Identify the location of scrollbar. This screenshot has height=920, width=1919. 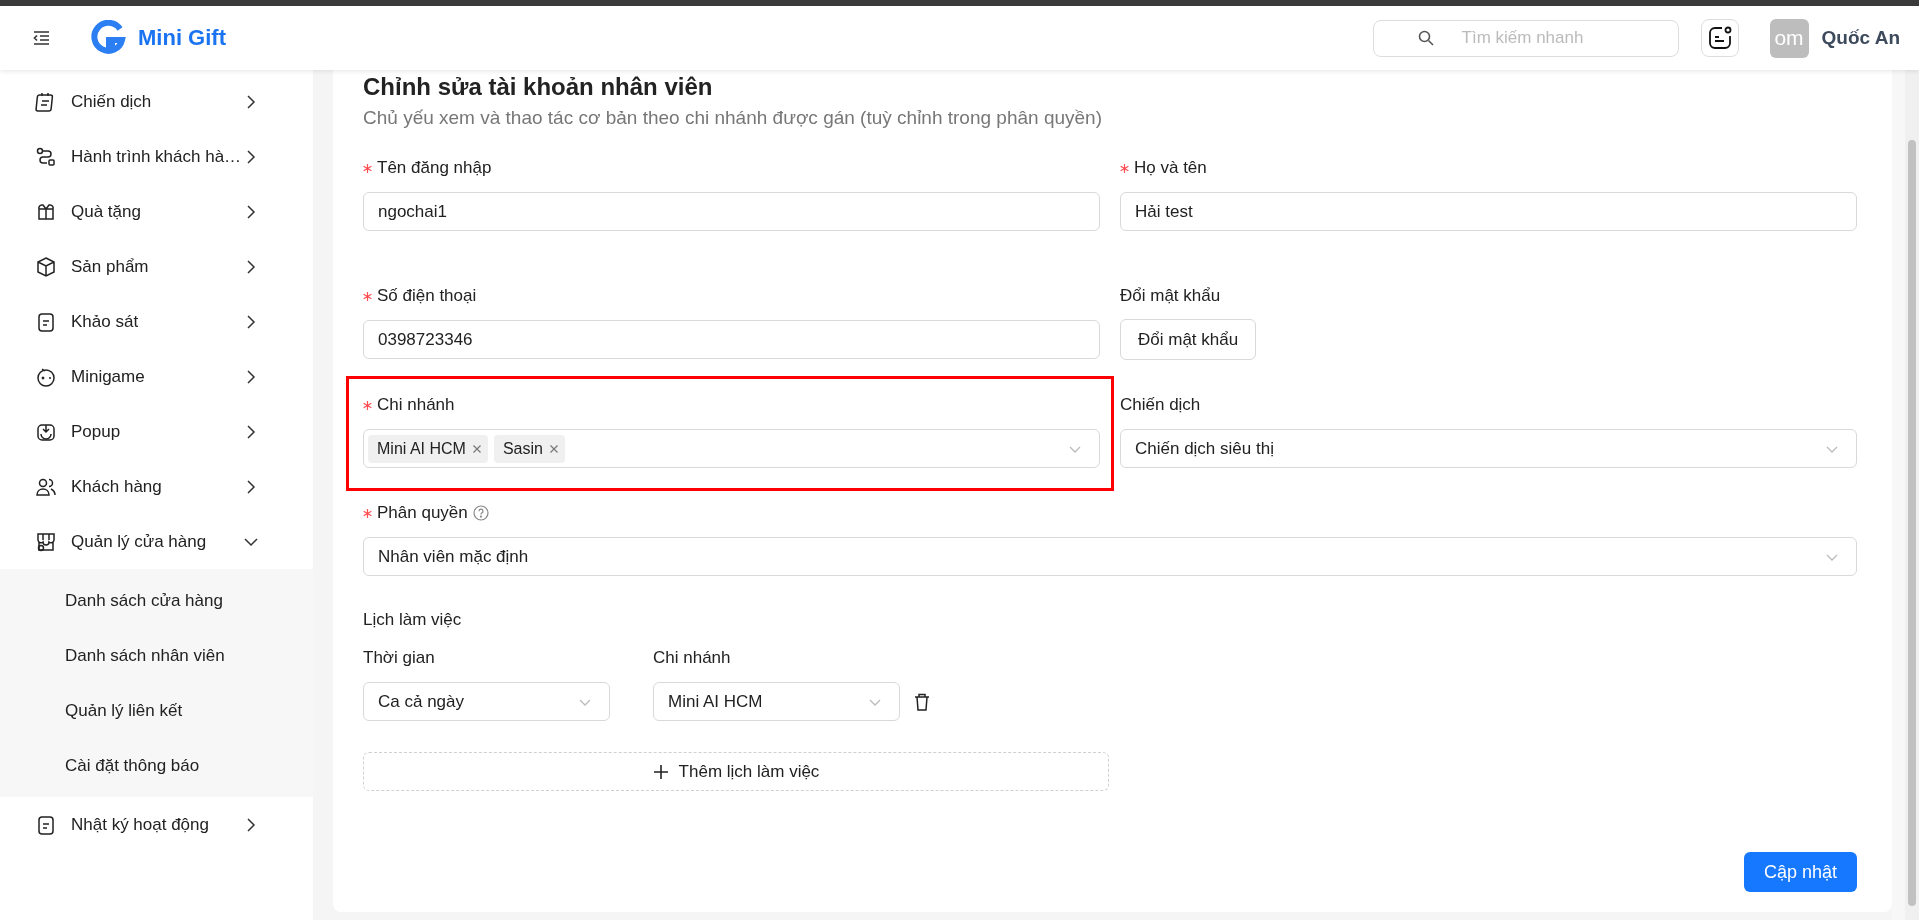
(1912, 495).